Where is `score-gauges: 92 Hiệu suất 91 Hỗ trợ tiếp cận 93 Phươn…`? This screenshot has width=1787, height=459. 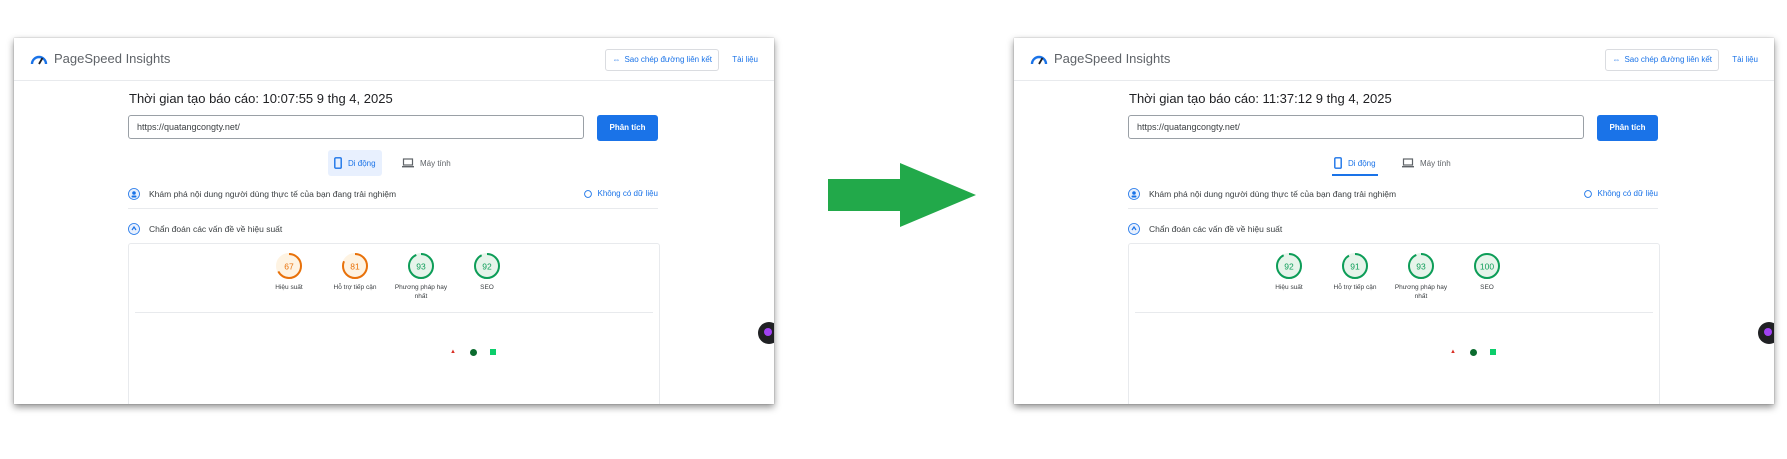 score-gauges: 92 Hiệu suất 91 Hỗ trợ tiếp cận 93 Phươn… is located at coordinates (1388, 276).